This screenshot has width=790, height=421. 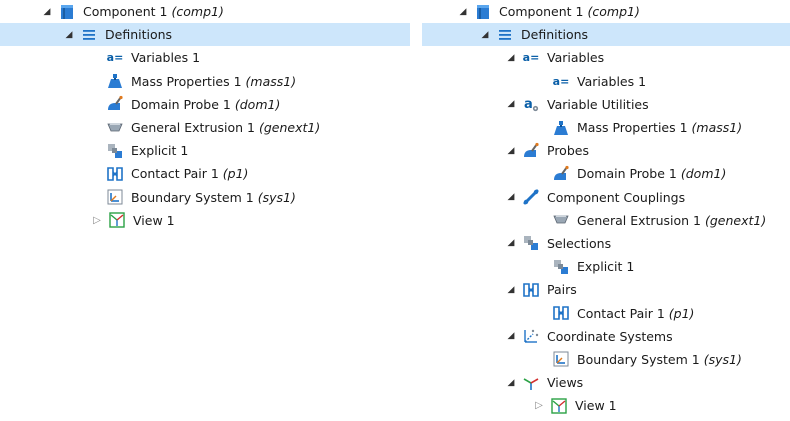 What do you see at coordinates (613, 12) in the screenshot?
I see `tree-node-tag: (comp1)` at bounding box center [613, 12].